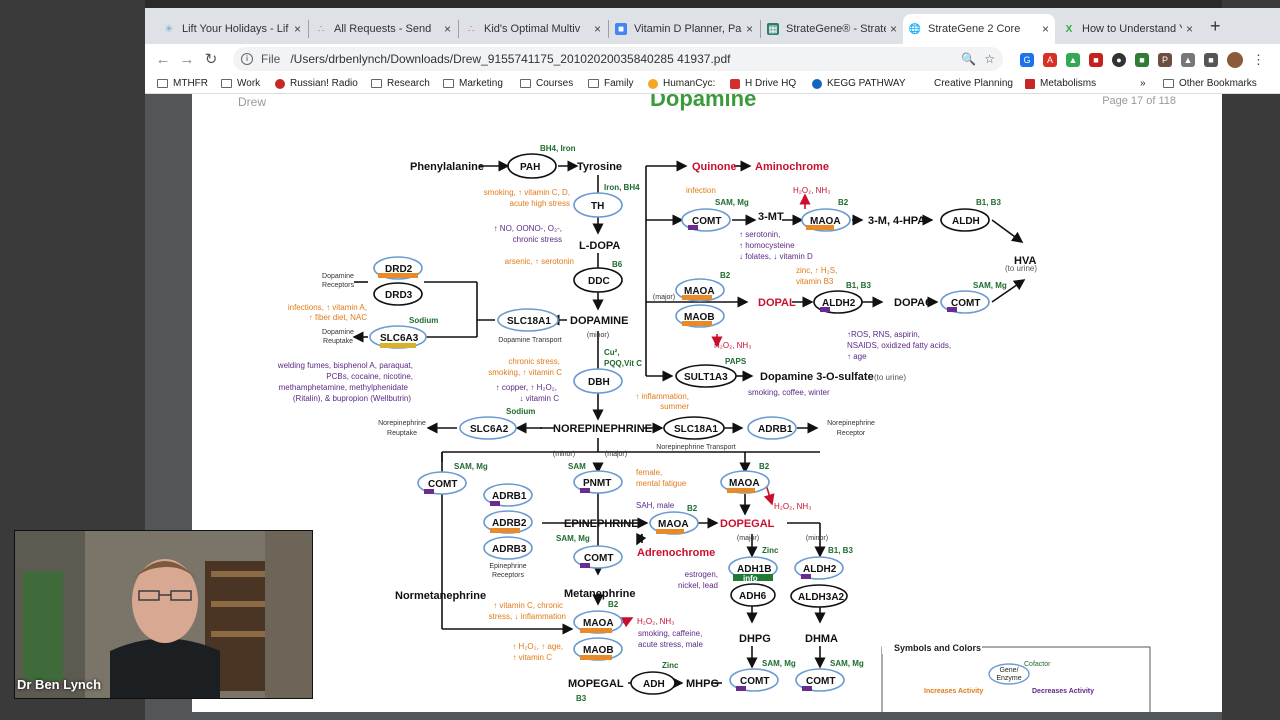 The image size is (1280, 720). I want to click on back-arrow-icon: ←, so click(163, 59).